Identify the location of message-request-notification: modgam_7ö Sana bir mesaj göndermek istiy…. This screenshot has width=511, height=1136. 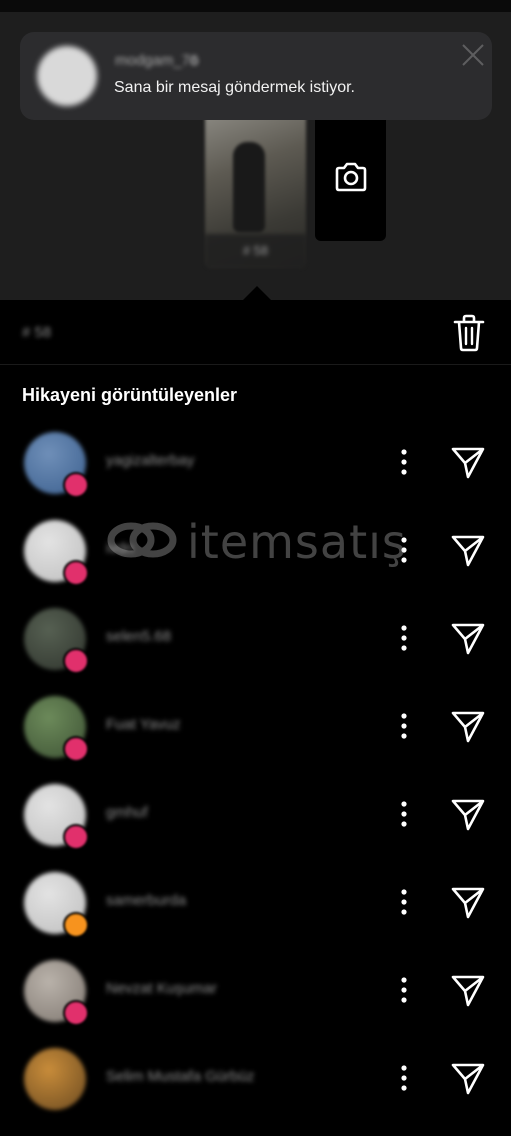
(256, 76).